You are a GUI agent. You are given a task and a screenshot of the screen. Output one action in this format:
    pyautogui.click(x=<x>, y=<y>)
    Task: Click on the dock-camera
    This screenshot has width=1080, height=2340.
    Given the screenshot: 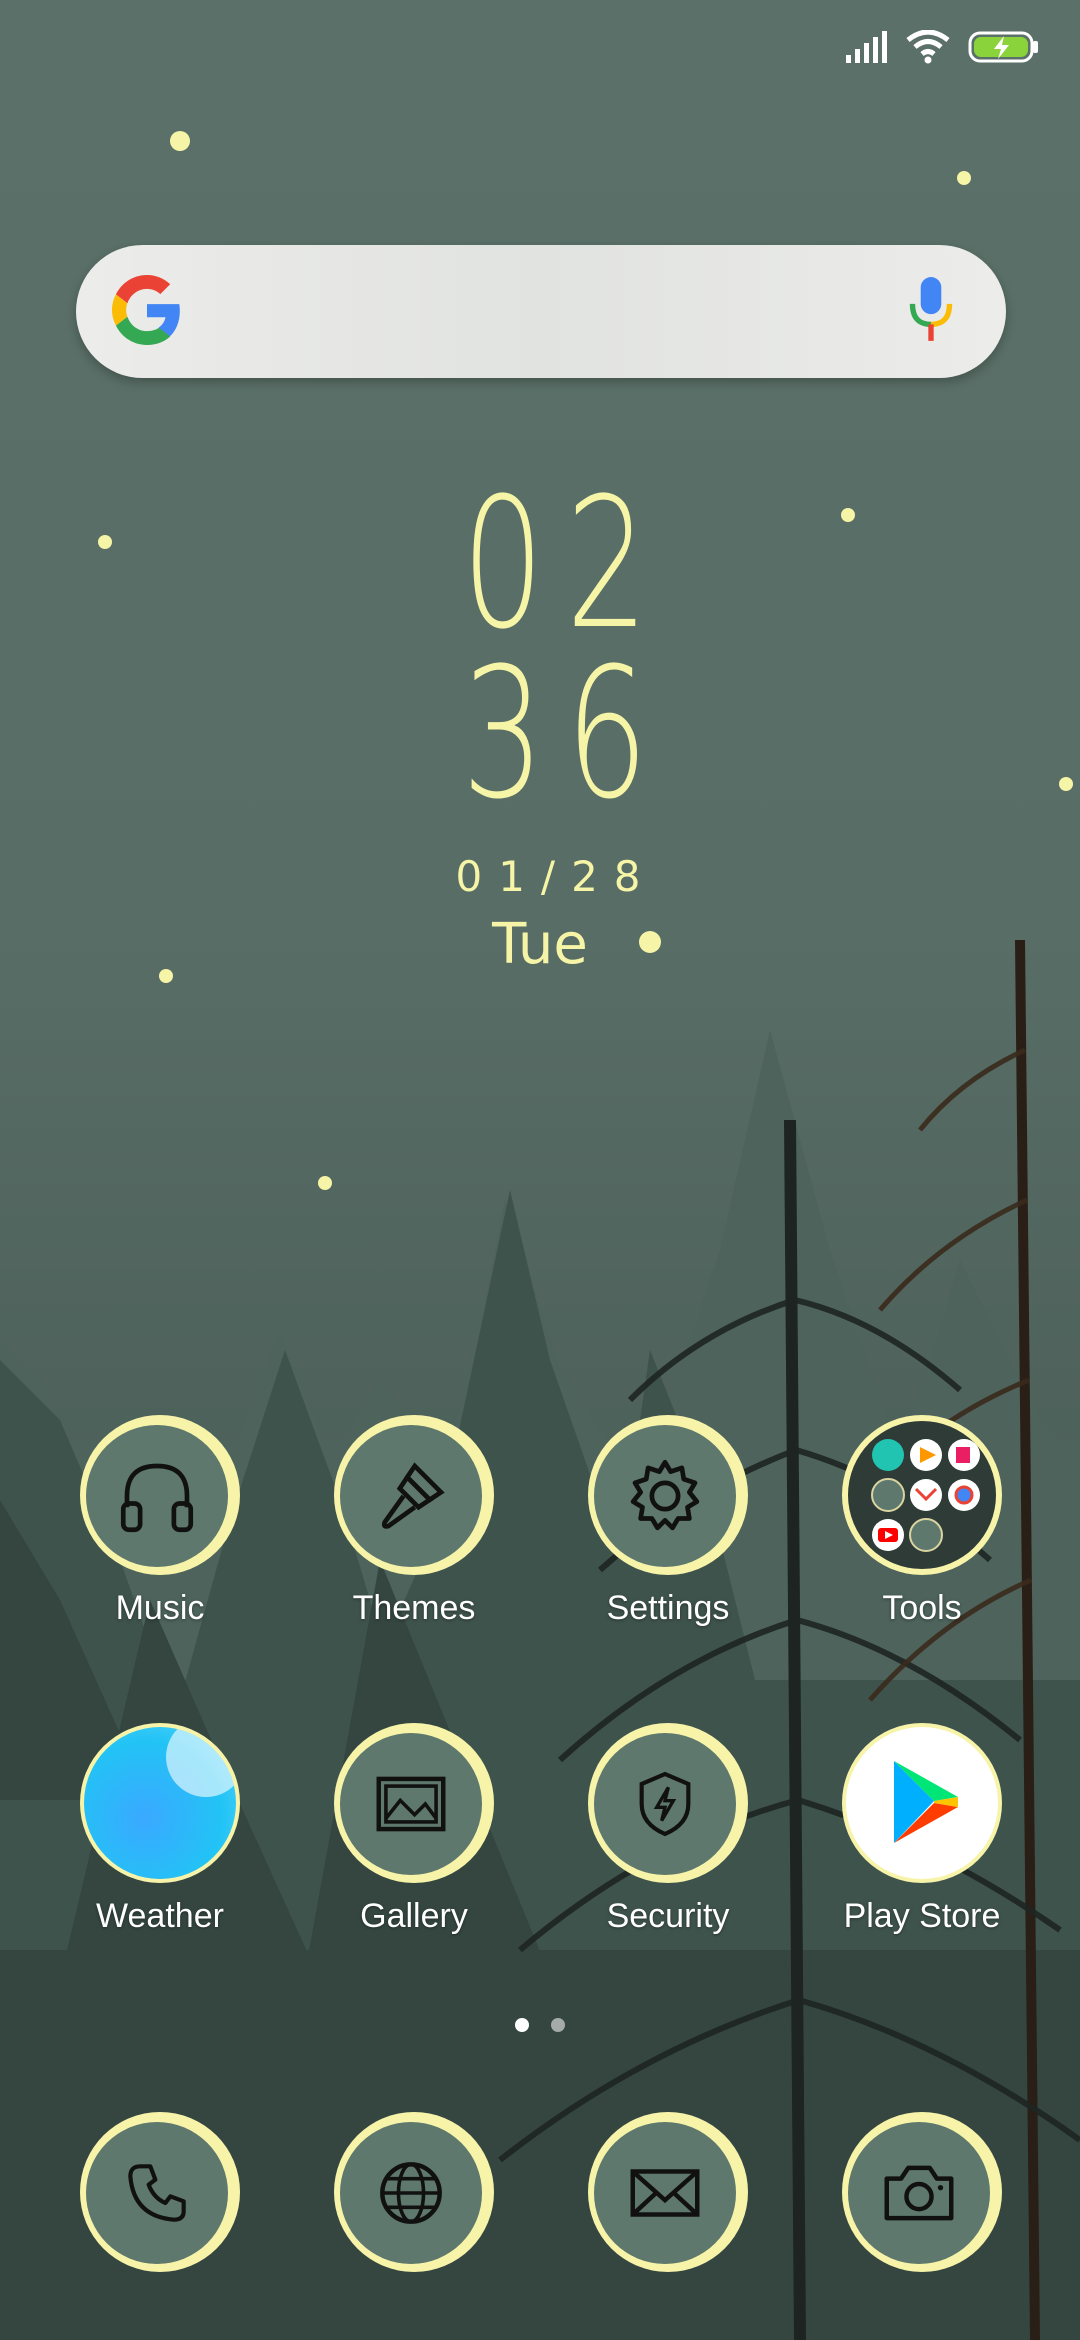 What is the action you would take?
    pyautogui.click(x=922, y=2192)
    